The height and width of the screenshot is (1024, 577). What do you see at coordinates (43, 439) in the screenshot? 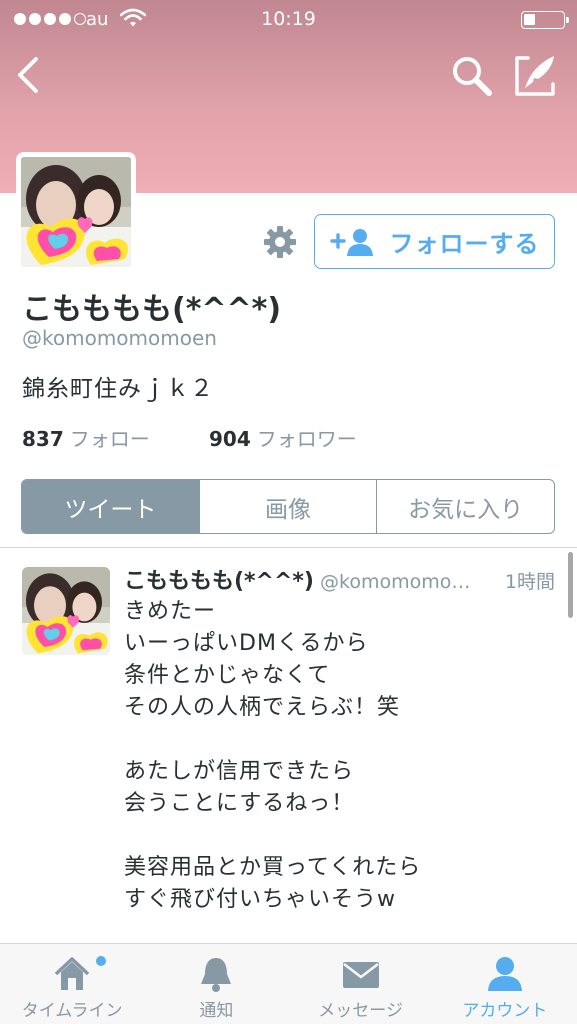
I see `following-count: 837` at bounding box center [43, 439].